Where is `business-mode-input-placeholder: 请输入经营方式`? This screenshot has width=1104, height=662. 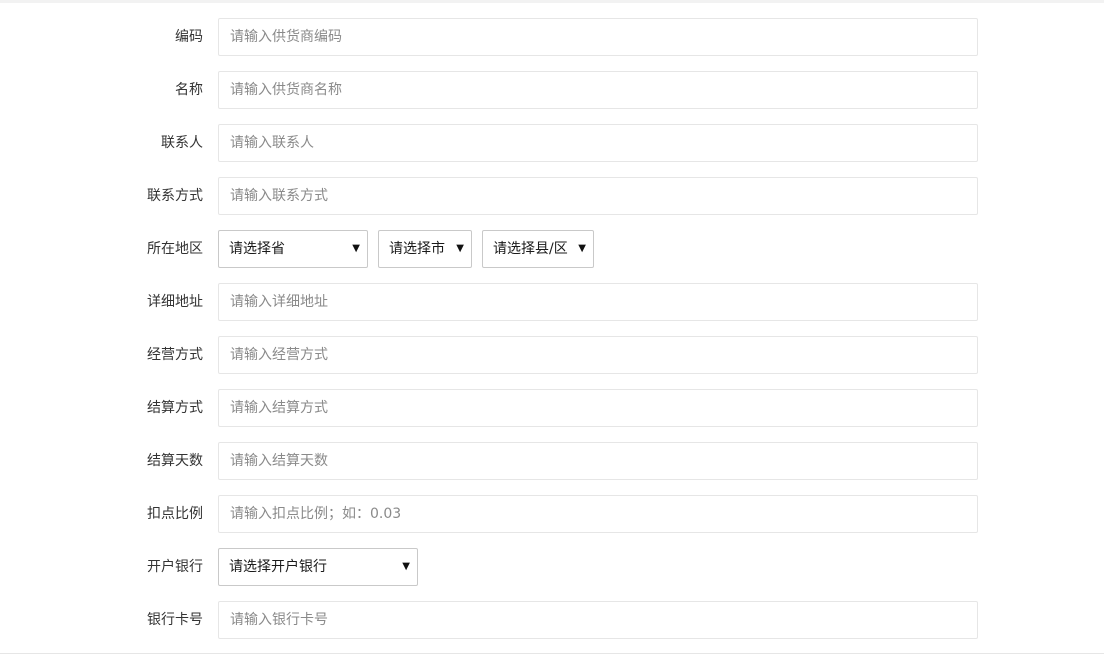 business-mode-input-placeholder: 请输入经营方式 is located at coordinates (279, 355).